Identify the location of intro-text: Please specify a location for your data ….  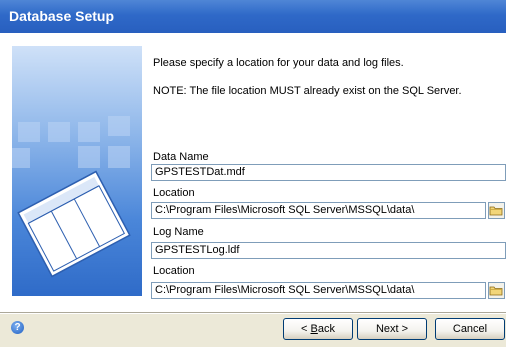
(278, 63).